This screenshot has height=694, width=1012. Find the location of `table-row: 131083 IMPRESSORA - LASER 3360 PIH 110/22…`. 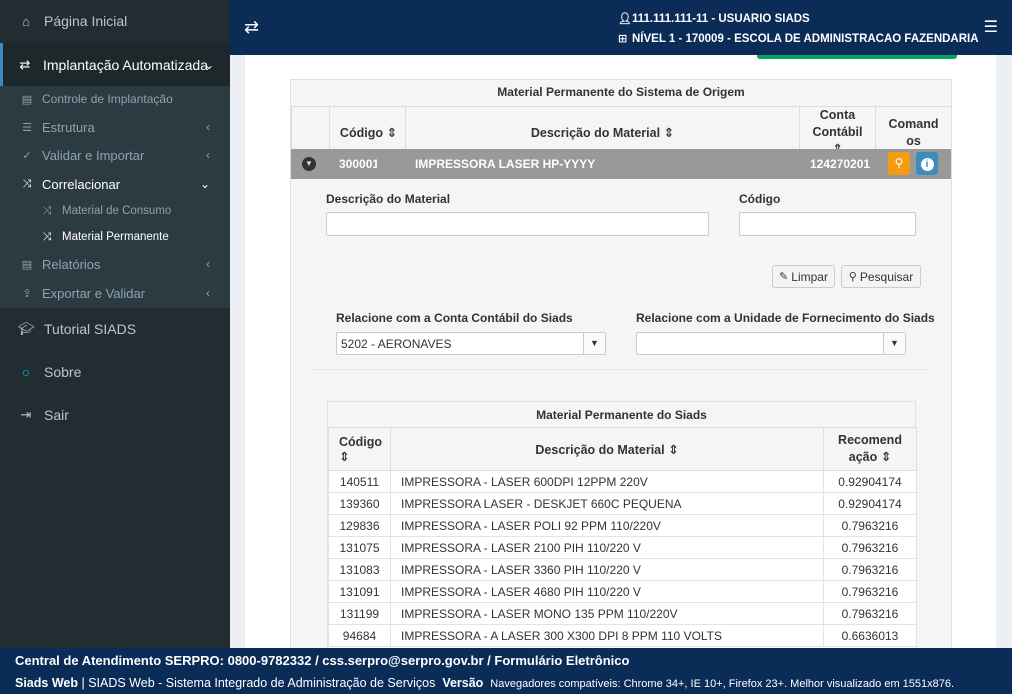

table-row: 131083 IMPRESSORA - LASER 3360 PIH 110/22… is located at coordinates (622, 569).